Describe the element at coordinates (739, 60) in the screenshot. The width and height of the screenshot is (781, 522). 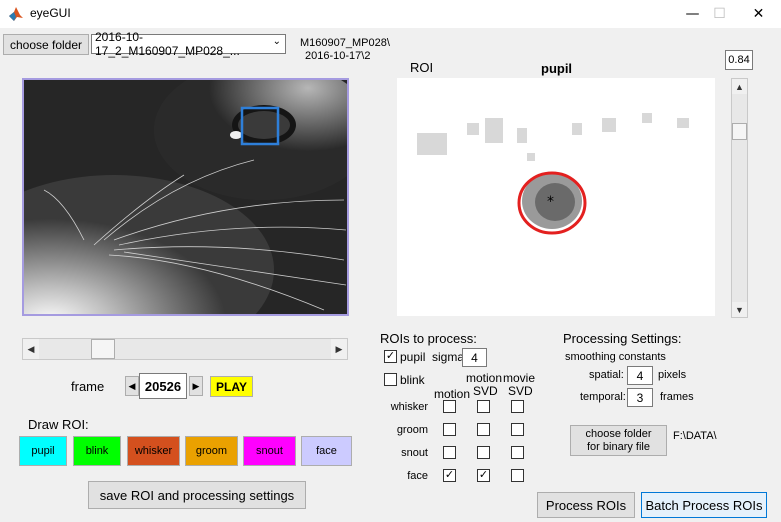
I see `threshold-value: 0.84` at that location.